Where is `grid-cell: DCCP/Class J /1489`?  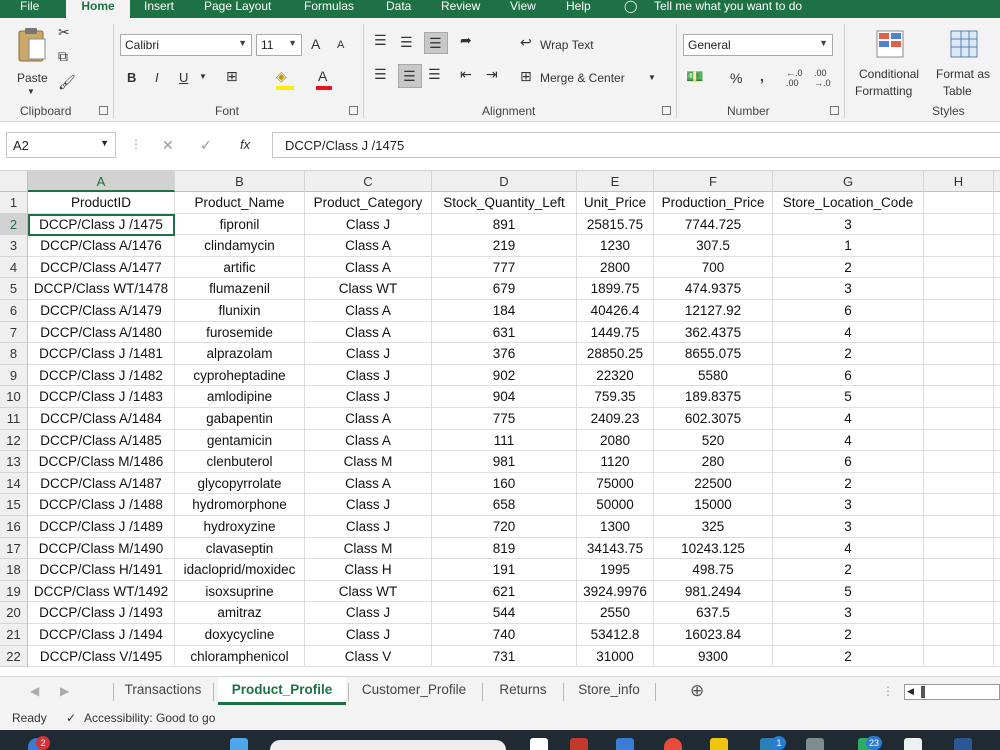 grid-cell: DCCP/Class J /1489 is located at coordinates (101, 527).